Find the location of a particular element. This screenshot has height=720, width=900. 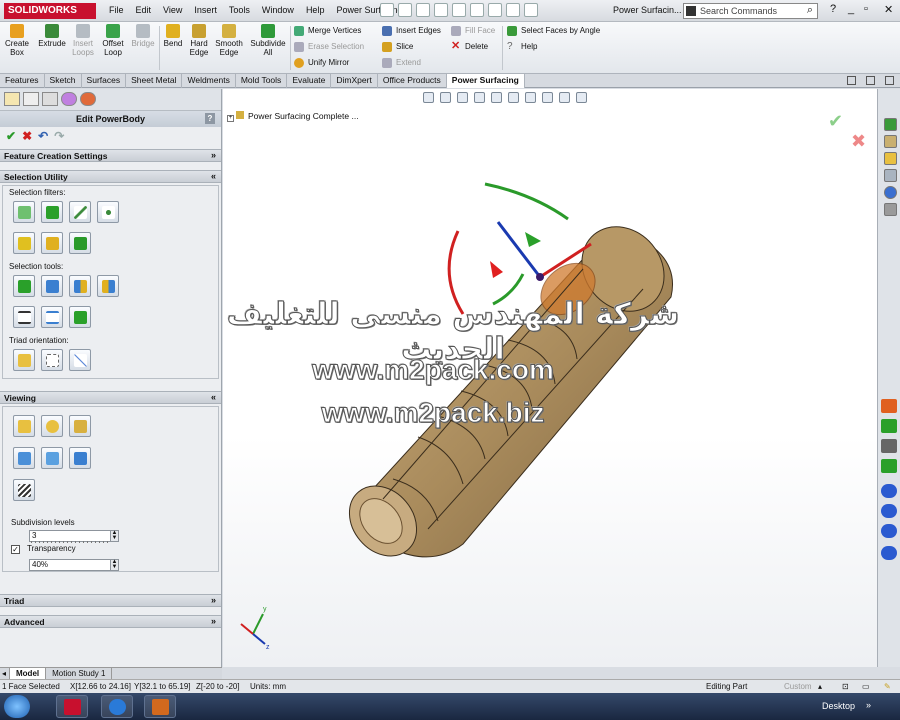

filter-faces-button is located at coordinates (52, 212).